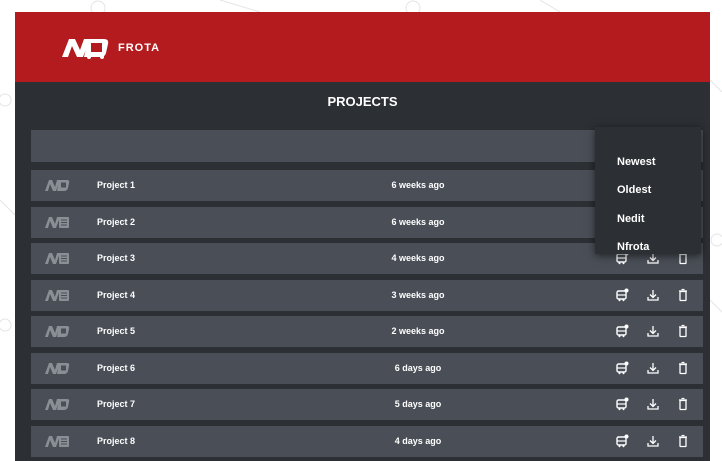 This screenshot has width=722, height=461. I want to click on project-row: Project 8 4 days ago, so click(367, 441).